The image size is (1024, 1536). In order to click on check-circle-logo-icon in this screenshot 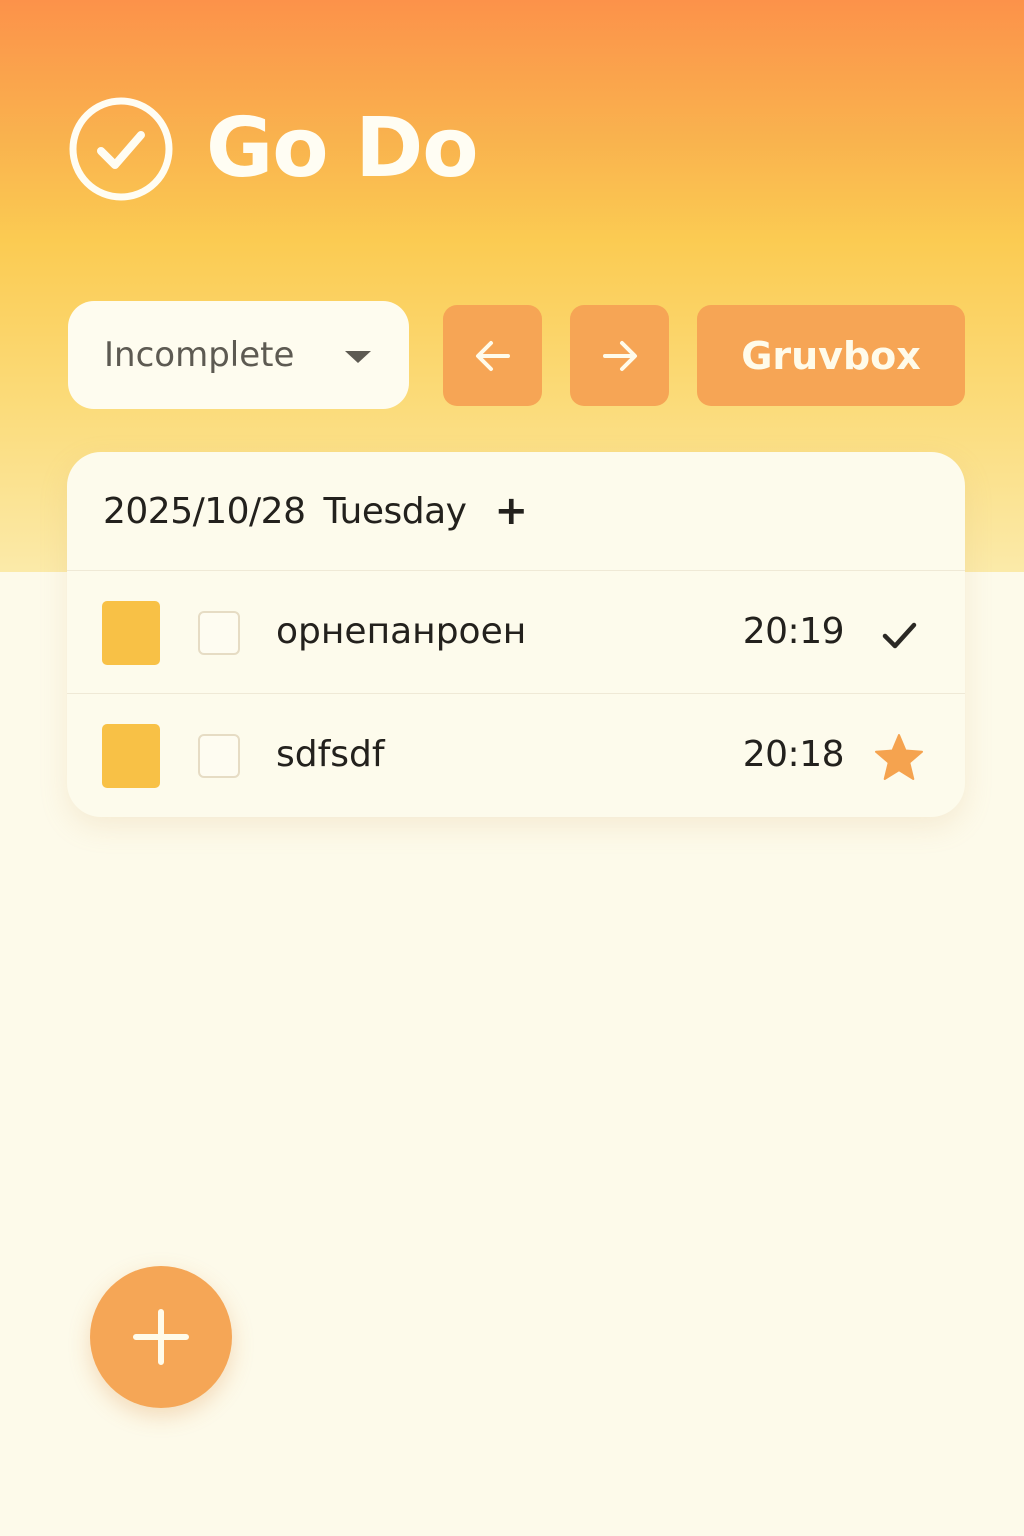, I will do `click(121, 149)`.